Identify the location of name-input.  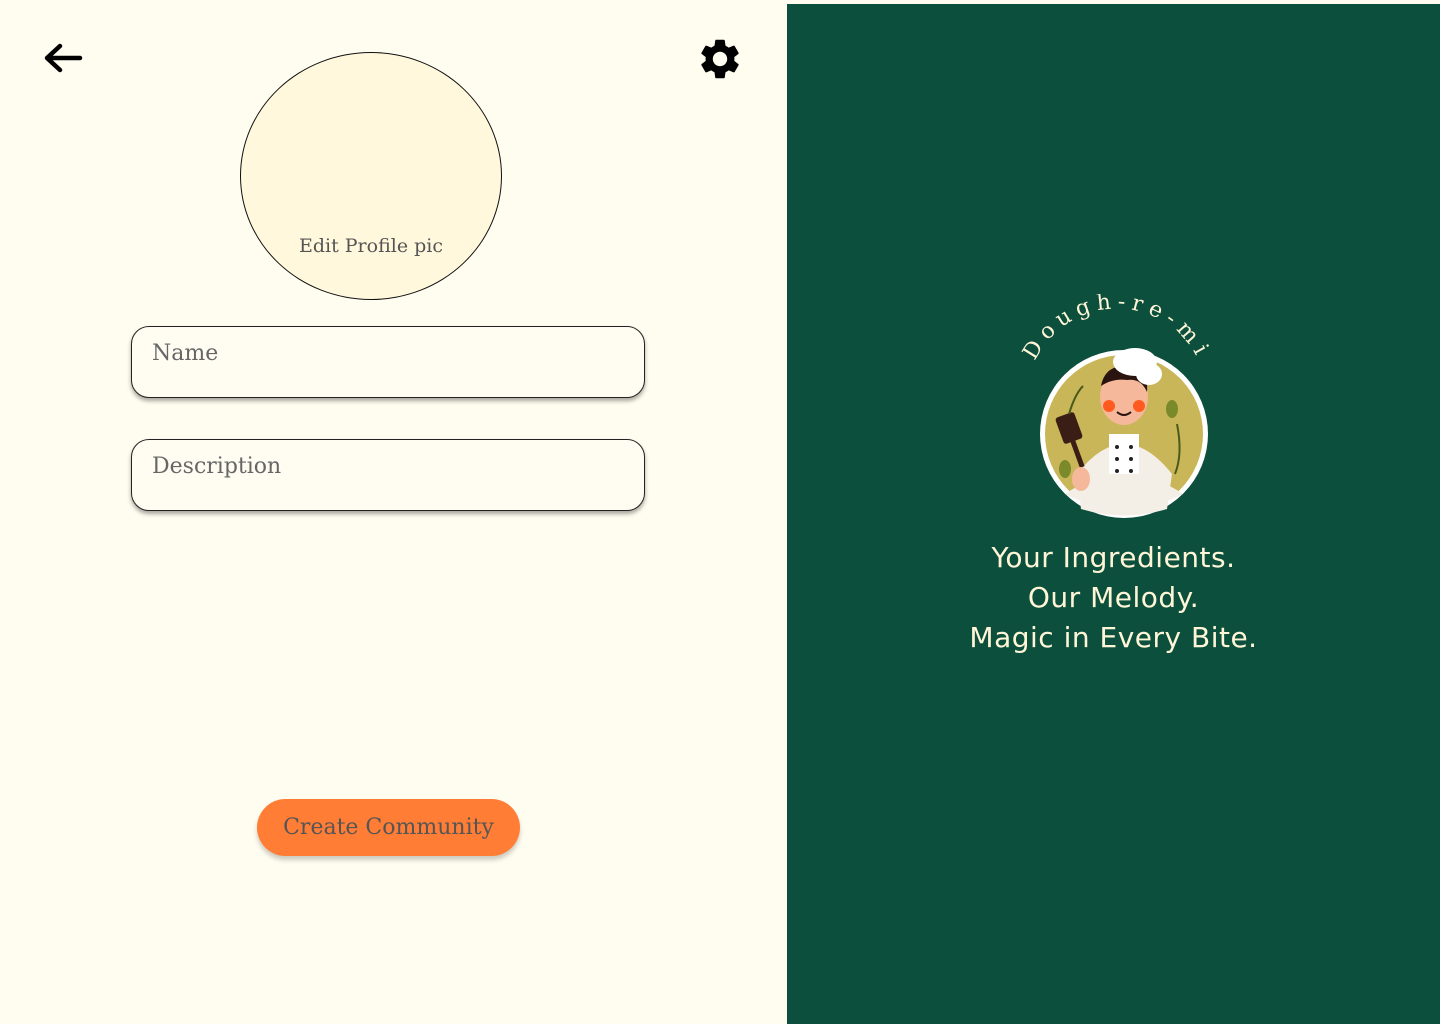
(388, 353).